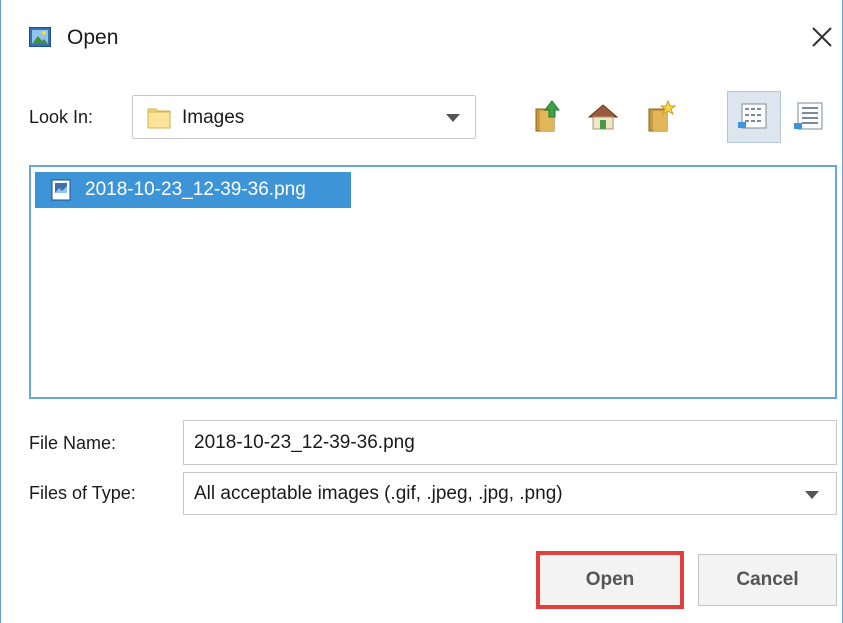 The image size is (843, 623). I want to click on look-in-combobox: Images, so click(304, 117).